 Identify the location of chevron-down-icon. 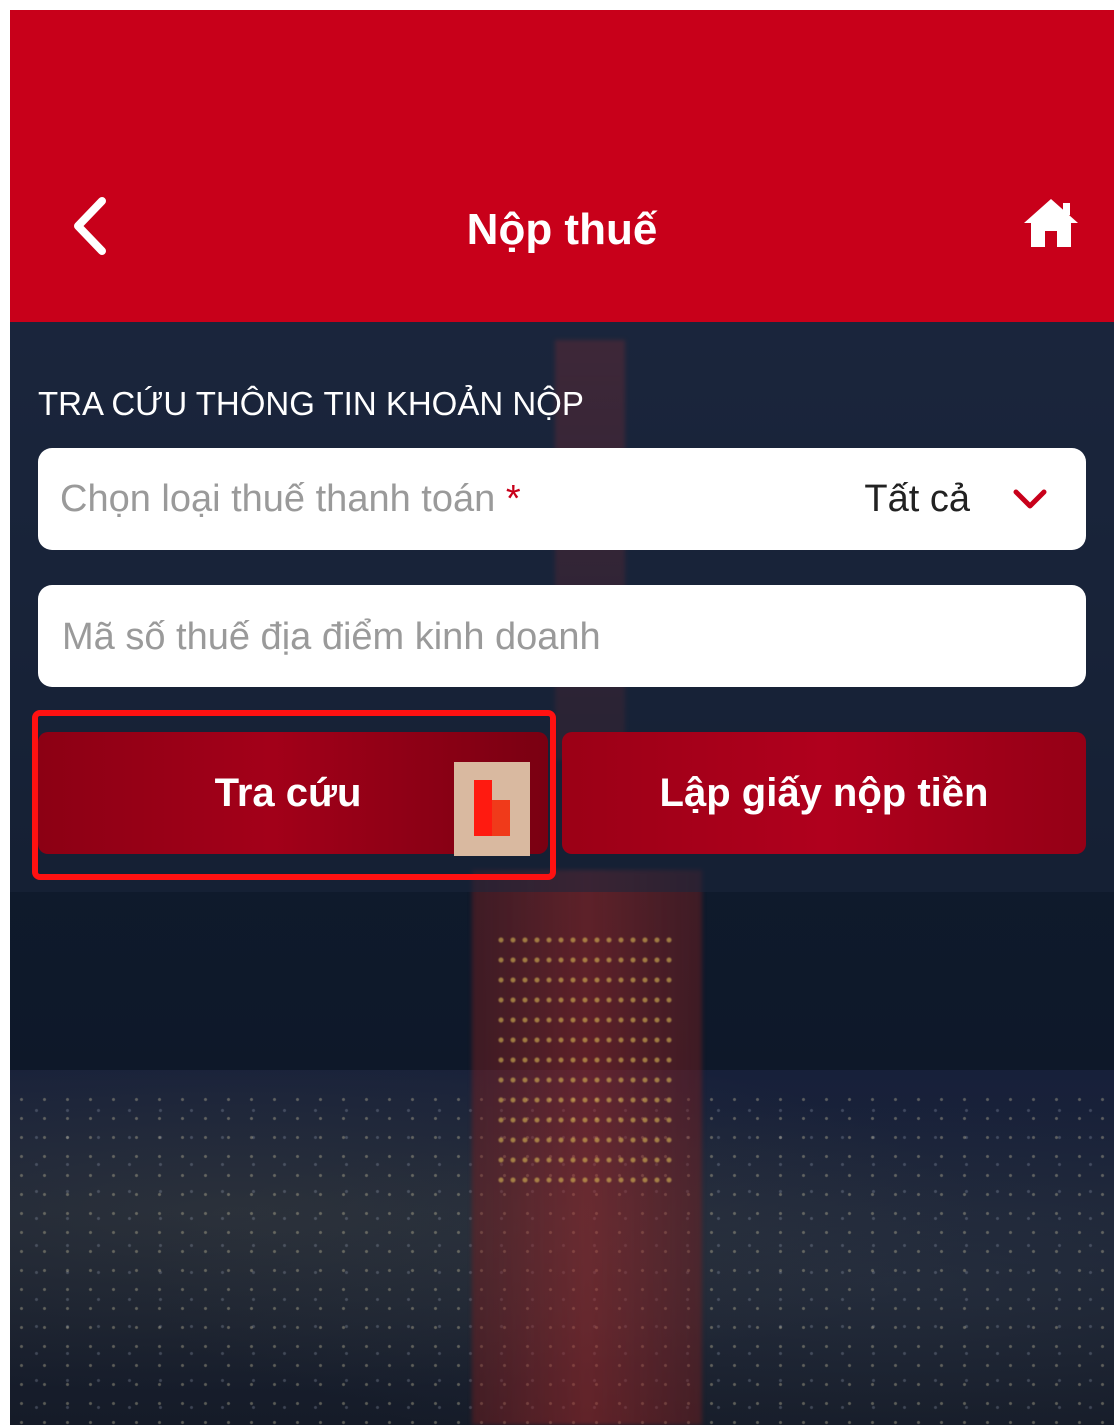
(1030, 499).